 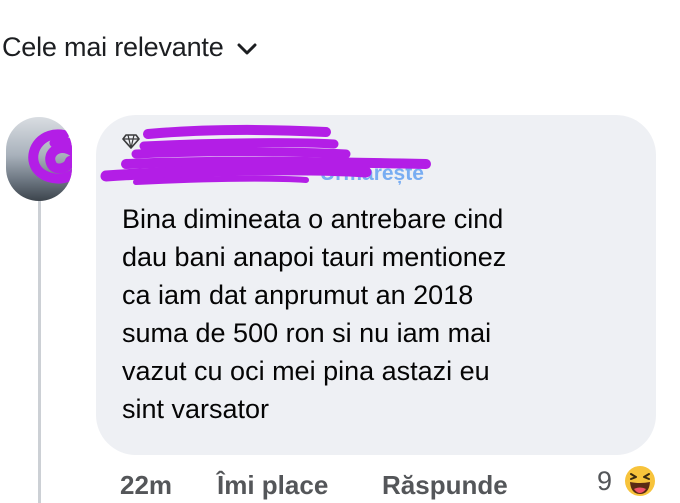 I want to click on redaction-scribble-name, so click(x=265, y=155).